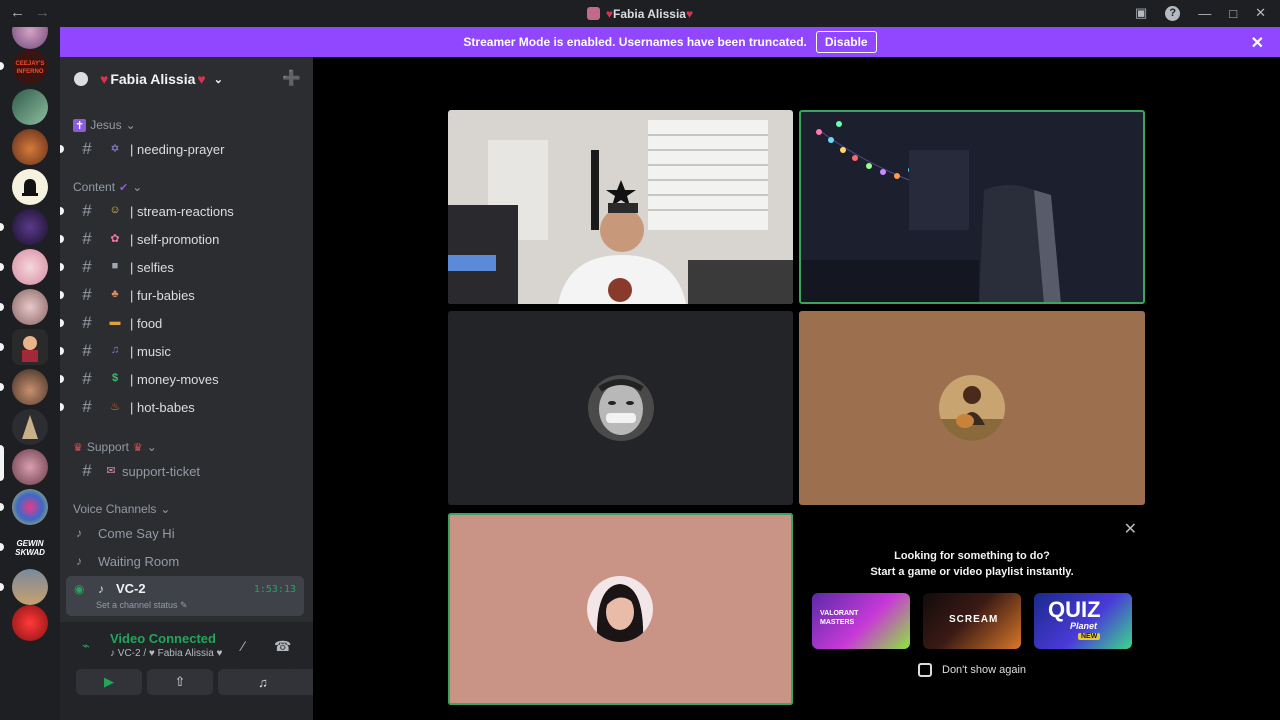  What do you see at coordinates (282, 646) in the screenshot?
I see `disconnect-icon: ☎` at bounding box center [282, 646].